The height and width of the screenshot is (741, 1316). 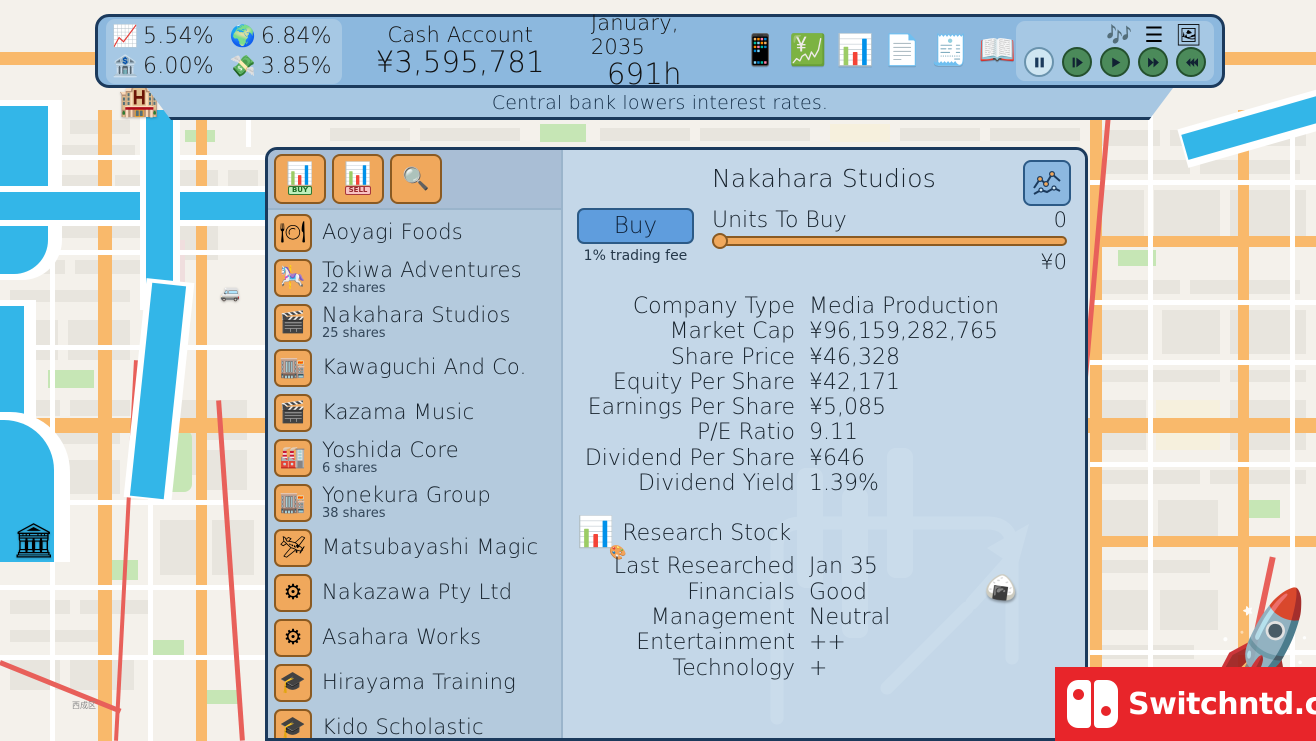 I want to click on stat-label: Dividend Per Share, so click(x=689, y=458).